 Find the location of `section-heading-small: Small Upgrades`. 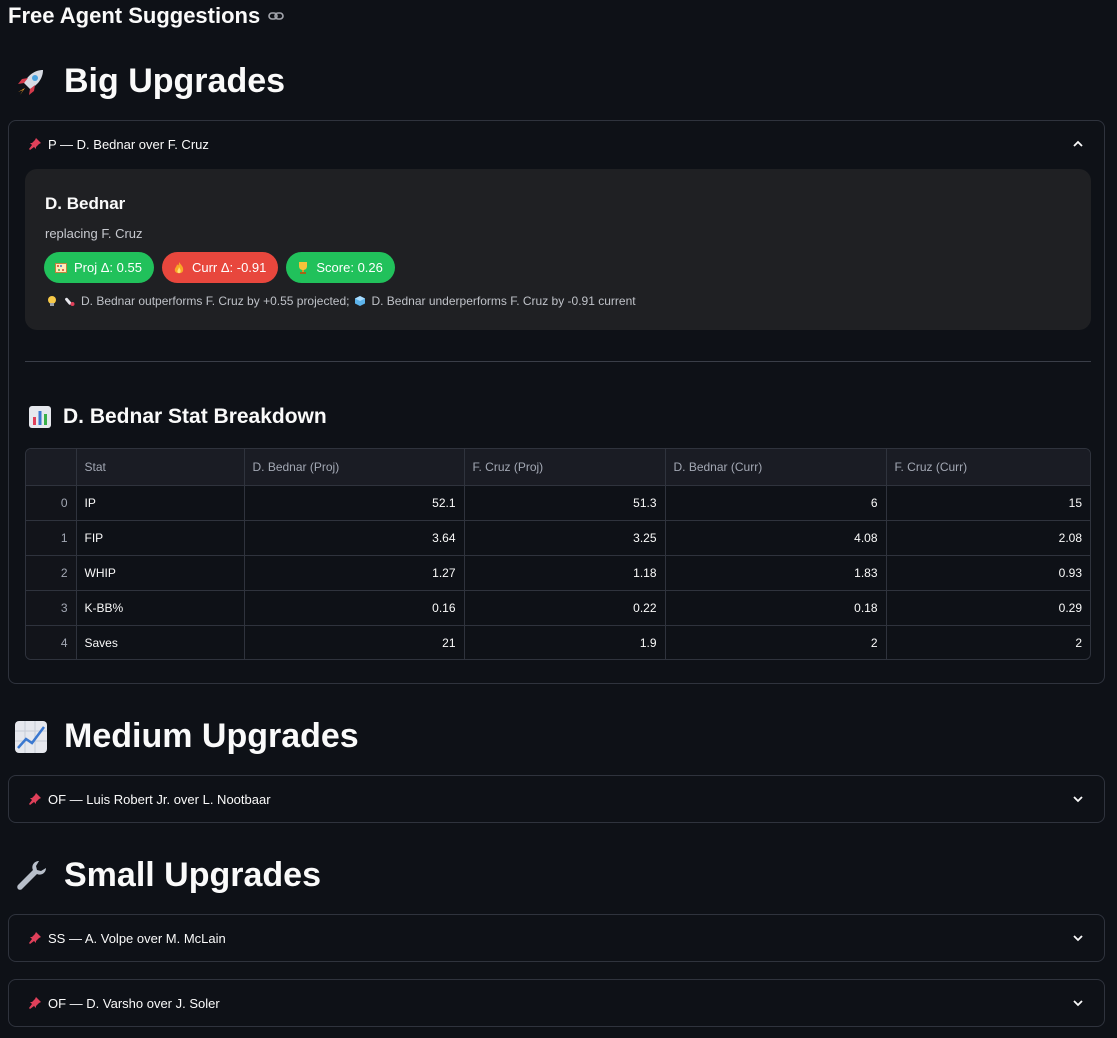

section-heading-small: Small Upgrades is located at coordinates (166, 875).